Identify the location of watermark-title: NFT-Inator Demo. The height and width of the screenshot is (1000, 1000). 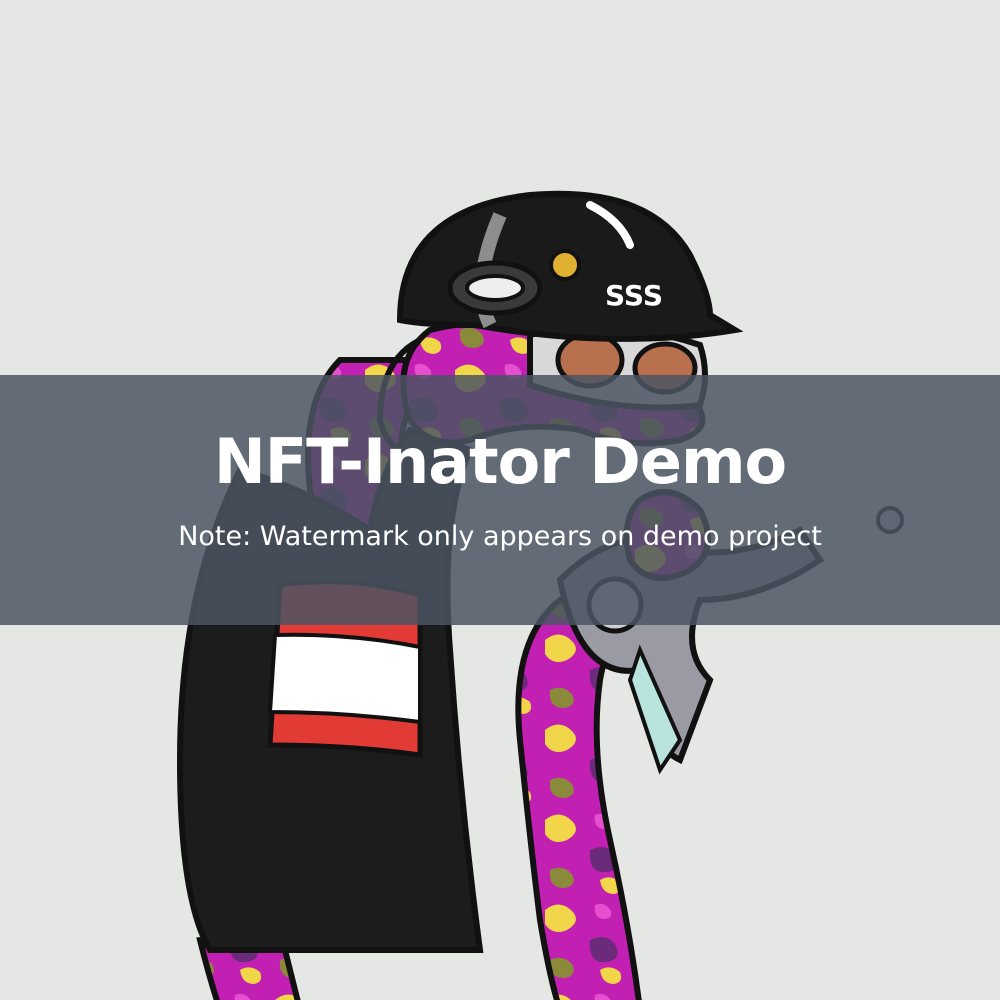
(500, 462).